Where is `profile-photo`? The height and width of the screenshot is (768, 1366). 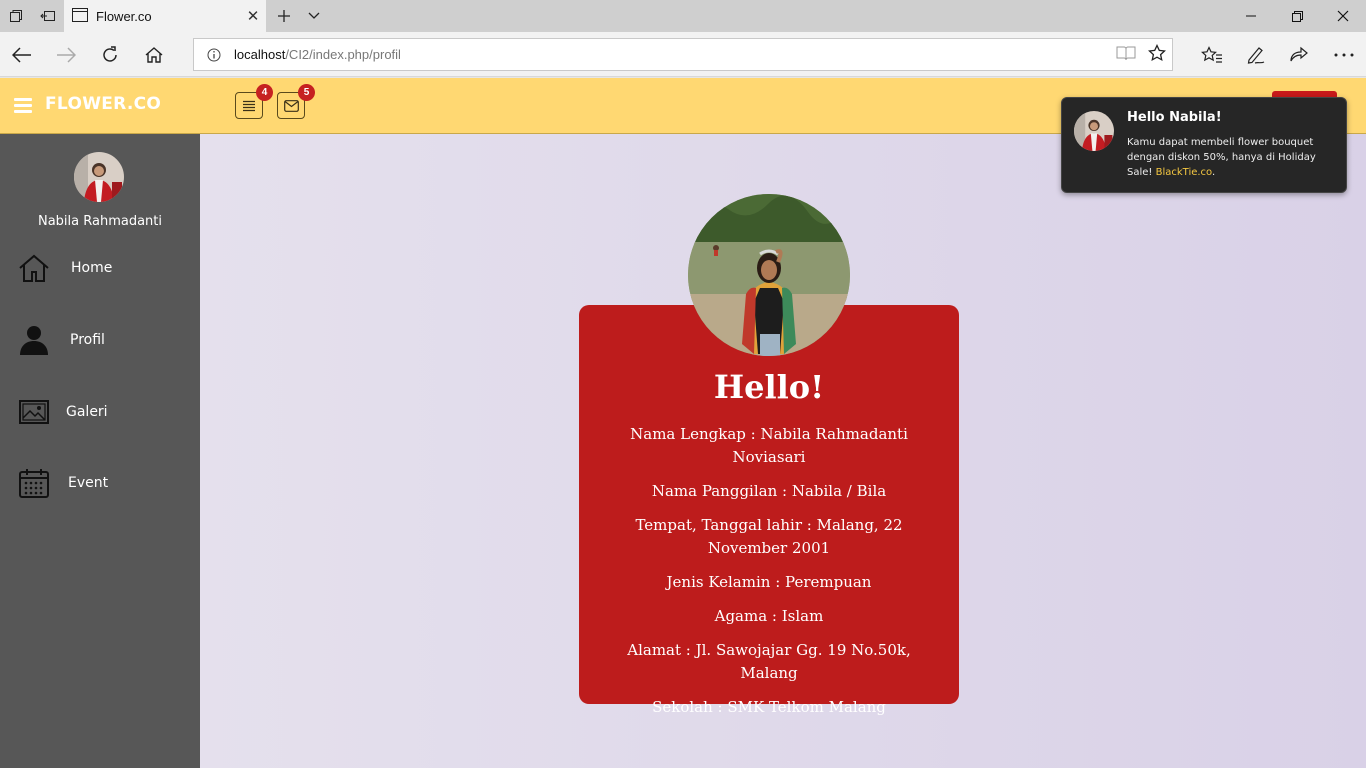 profile-photo is located at coordinates (769, 275).